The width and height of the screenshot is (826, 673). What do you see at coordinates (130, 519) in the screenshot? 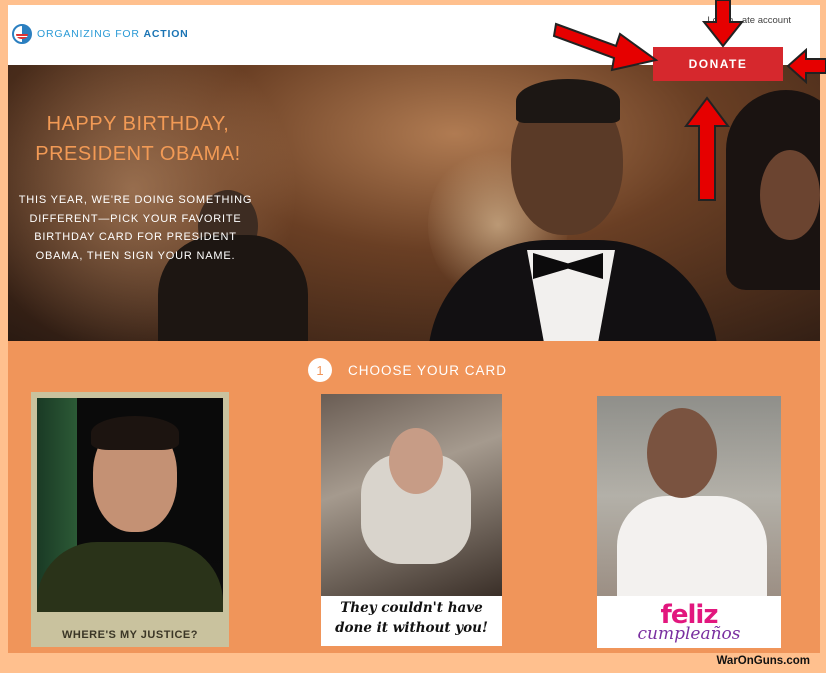
I see `birthday-card-1: WHERE'S MY JUSTICE?` at bounding box center [130, 519].